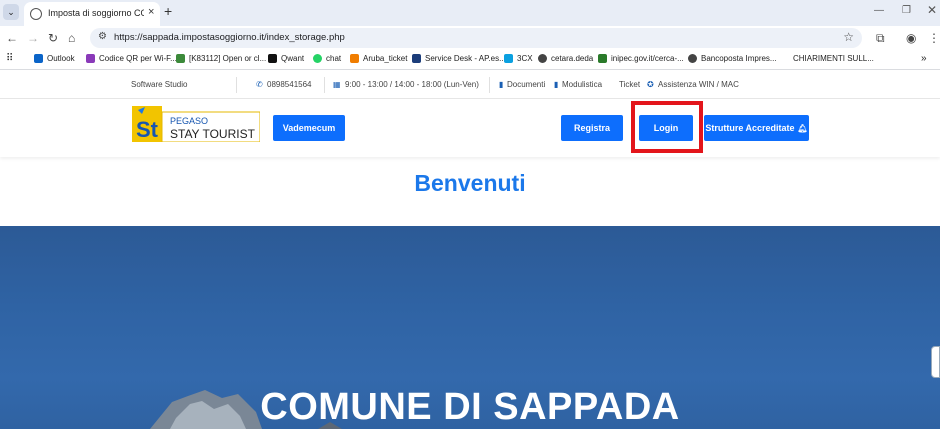  What do you see at coordinates (582, 84) in the screenshot?
I see `link-modulistica: Modulistica` at bounding box center [582, 84].